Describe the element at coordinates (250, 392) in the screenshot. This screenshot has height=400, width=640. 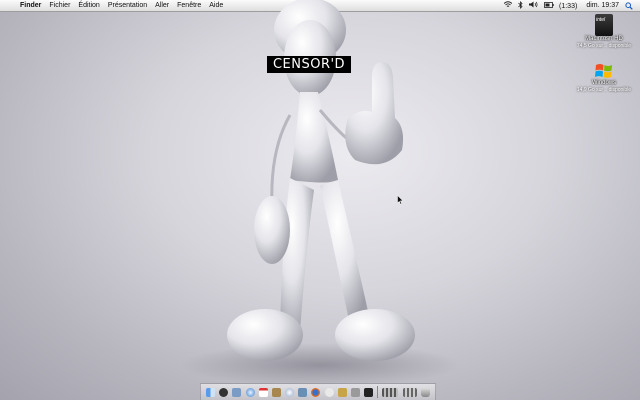
I see `safari-icon` at that location.